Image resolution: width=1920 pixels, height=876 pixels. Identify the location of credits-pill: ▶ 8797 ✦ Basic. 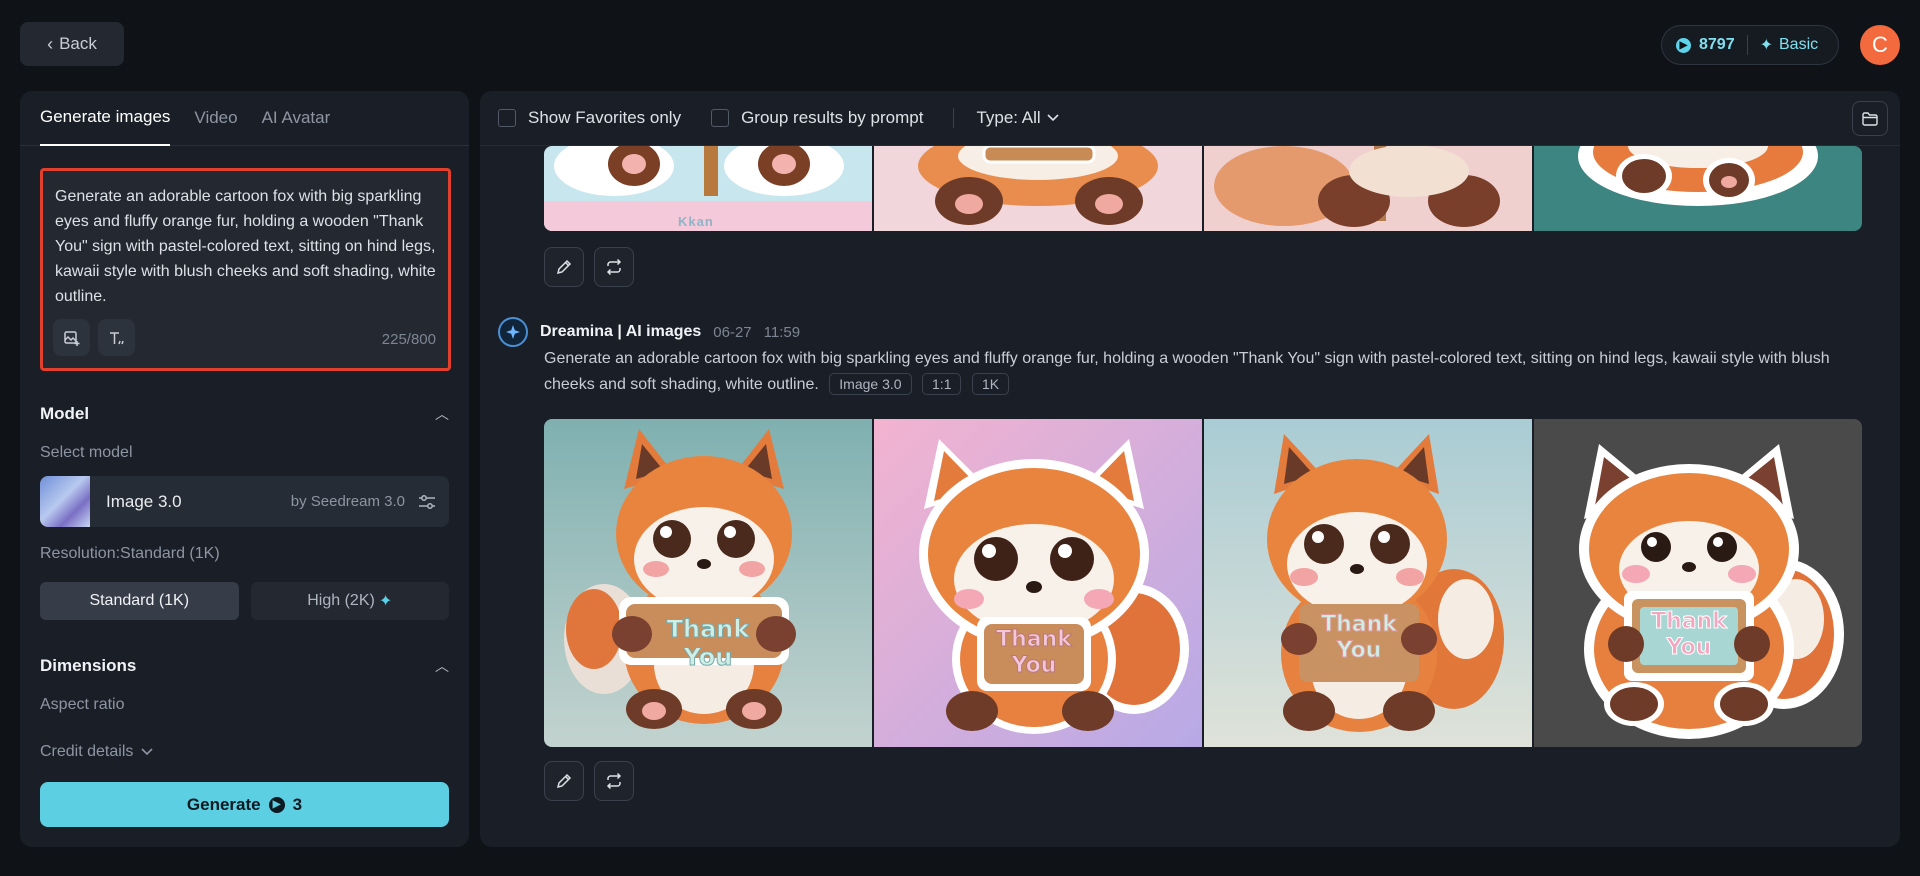
(1750, 45).